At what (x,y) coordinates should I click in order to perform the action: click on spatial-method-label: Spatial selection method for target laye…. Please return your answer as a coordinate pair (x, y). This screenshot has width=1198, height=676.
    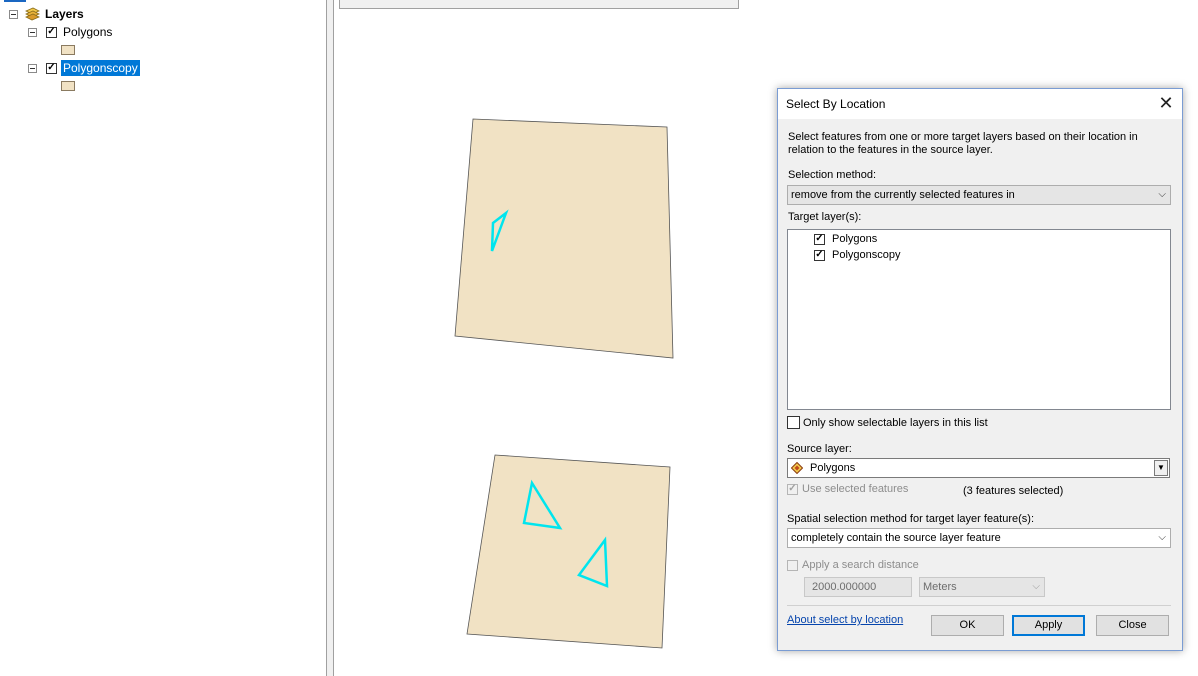
    Looking at the image, I should click on (911, 519).